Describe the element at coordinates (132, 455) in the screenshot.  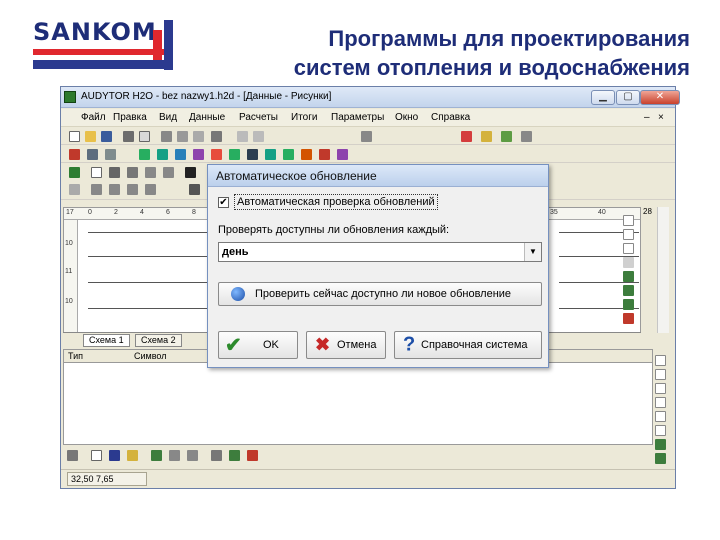
I see `valve-icon` at that location.